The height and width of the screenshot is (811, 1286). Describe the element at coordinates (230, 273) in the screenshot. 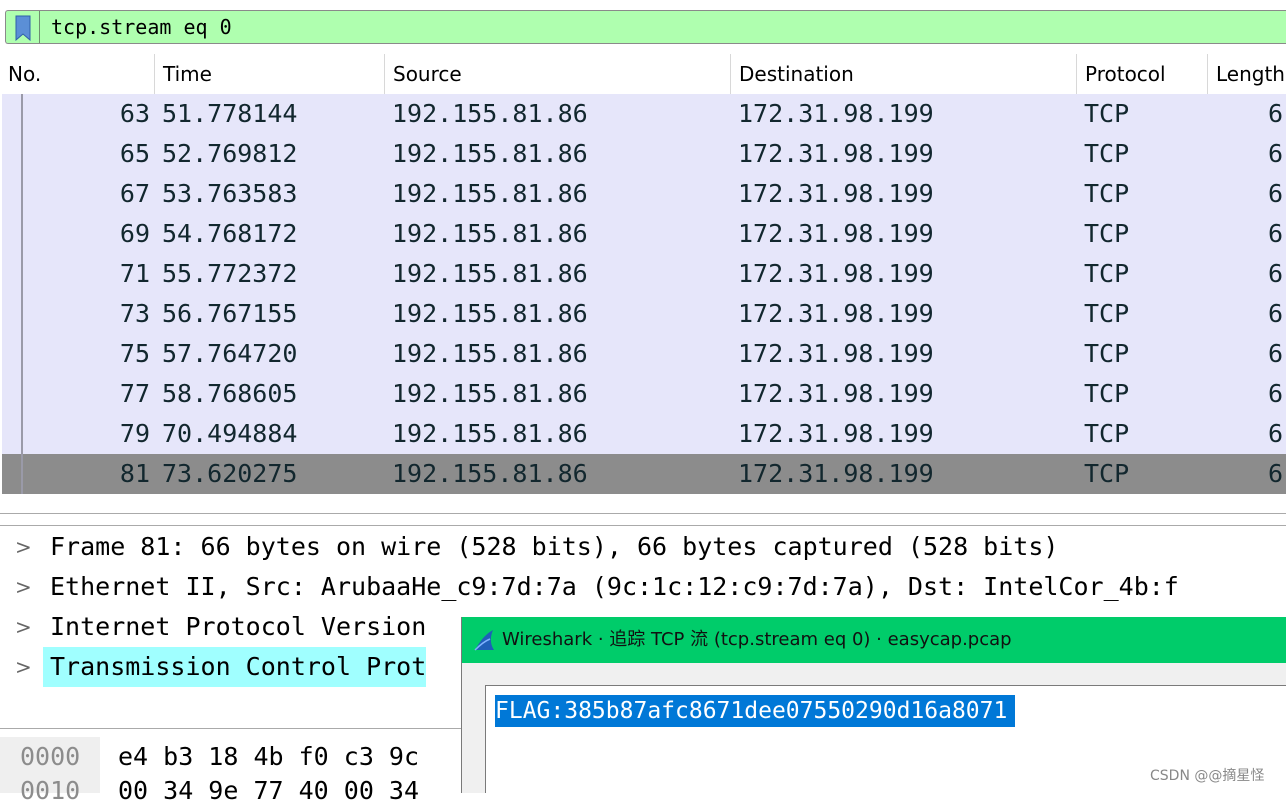

I see `packet-time: 55.772372` at that location.